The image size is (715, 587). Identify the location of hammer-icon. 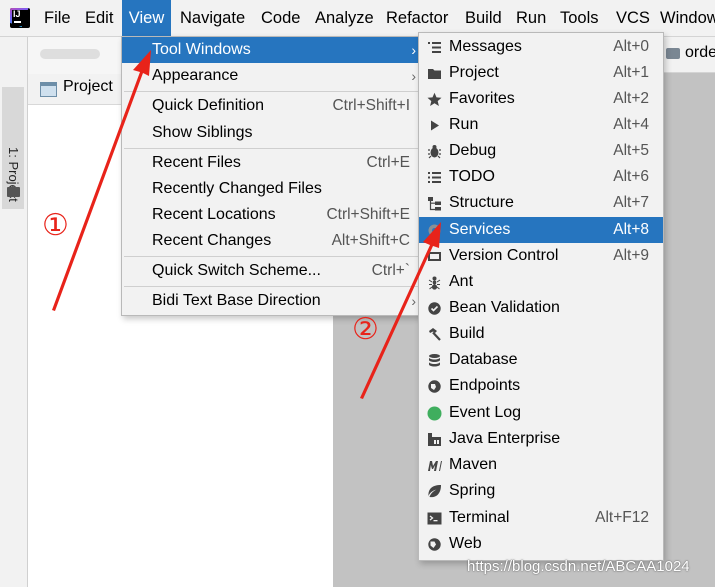
(435, 334).